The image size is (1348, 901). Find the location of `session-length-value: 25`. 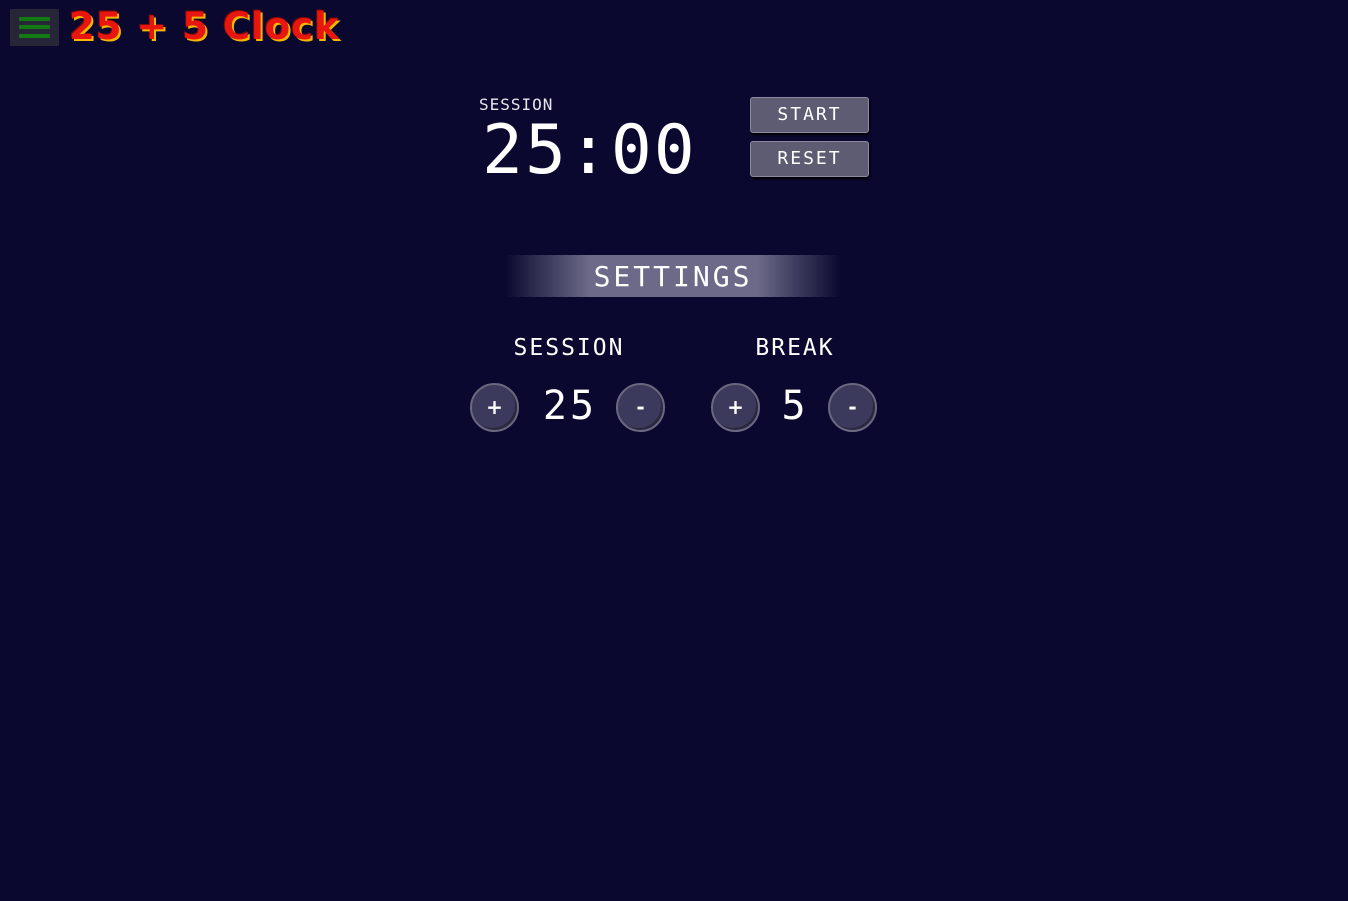

session-length-value: 25 is located at coordinates (570, 406).